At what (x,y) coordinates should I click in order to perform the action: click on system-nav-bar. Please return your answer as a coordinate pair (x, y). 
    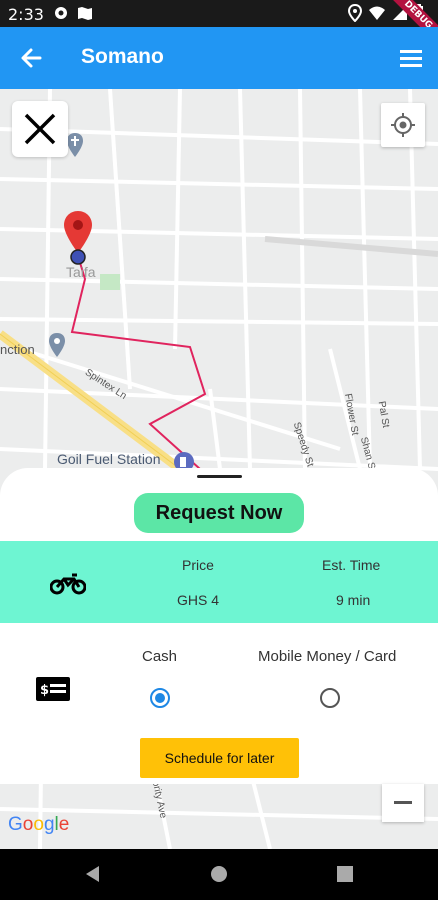
    Looking at the image, I should click on (219, 874).